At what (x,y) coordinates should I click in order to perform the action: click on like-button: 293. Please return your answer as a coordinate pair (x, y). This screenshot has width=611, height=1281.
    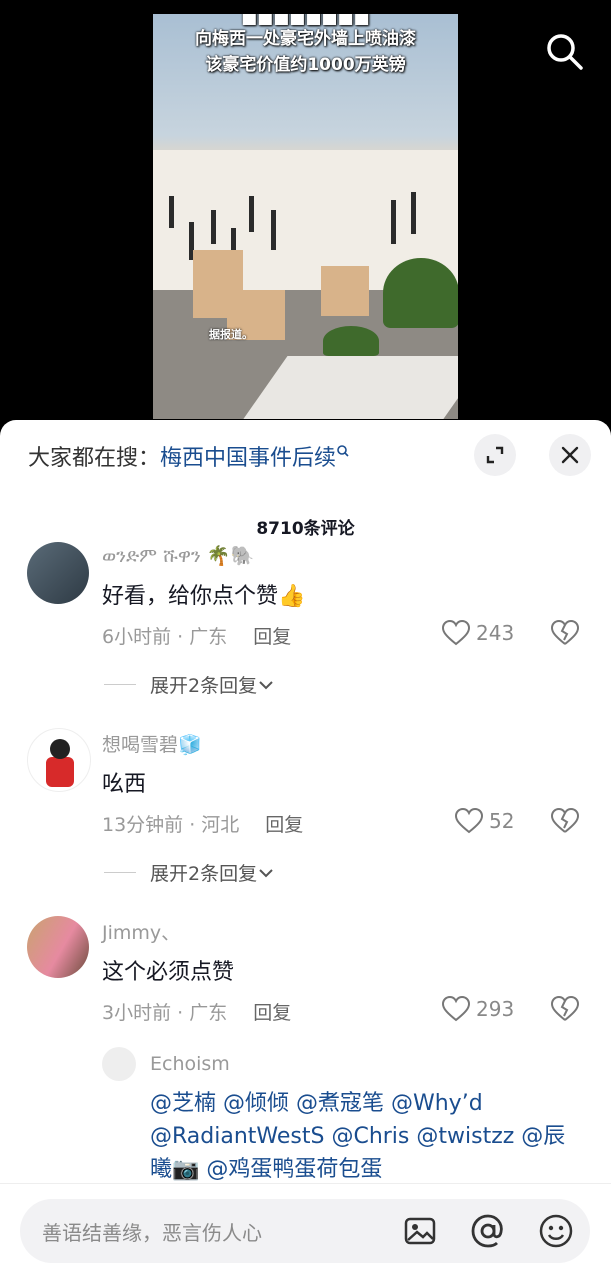
    Looking at the image, I should click on (478, 1009).